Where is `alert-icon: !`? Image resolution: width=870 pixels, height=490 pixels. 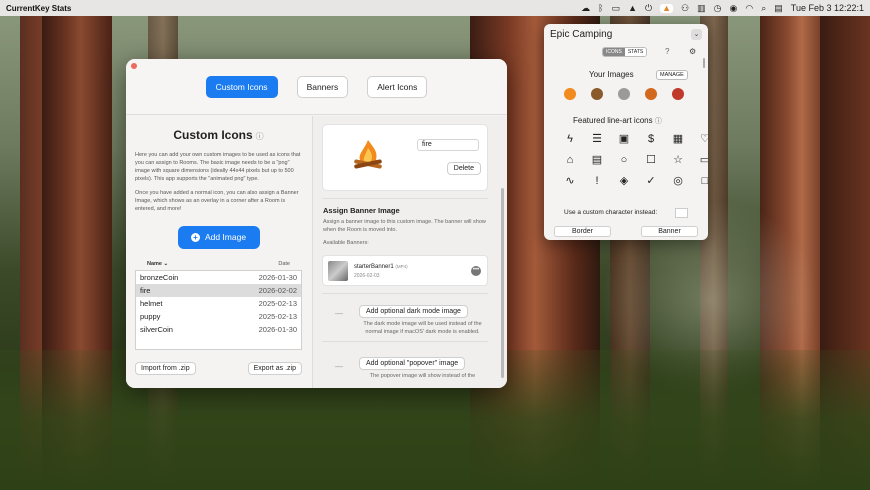 alert-icon: ! is located at coordinates (597, 181).